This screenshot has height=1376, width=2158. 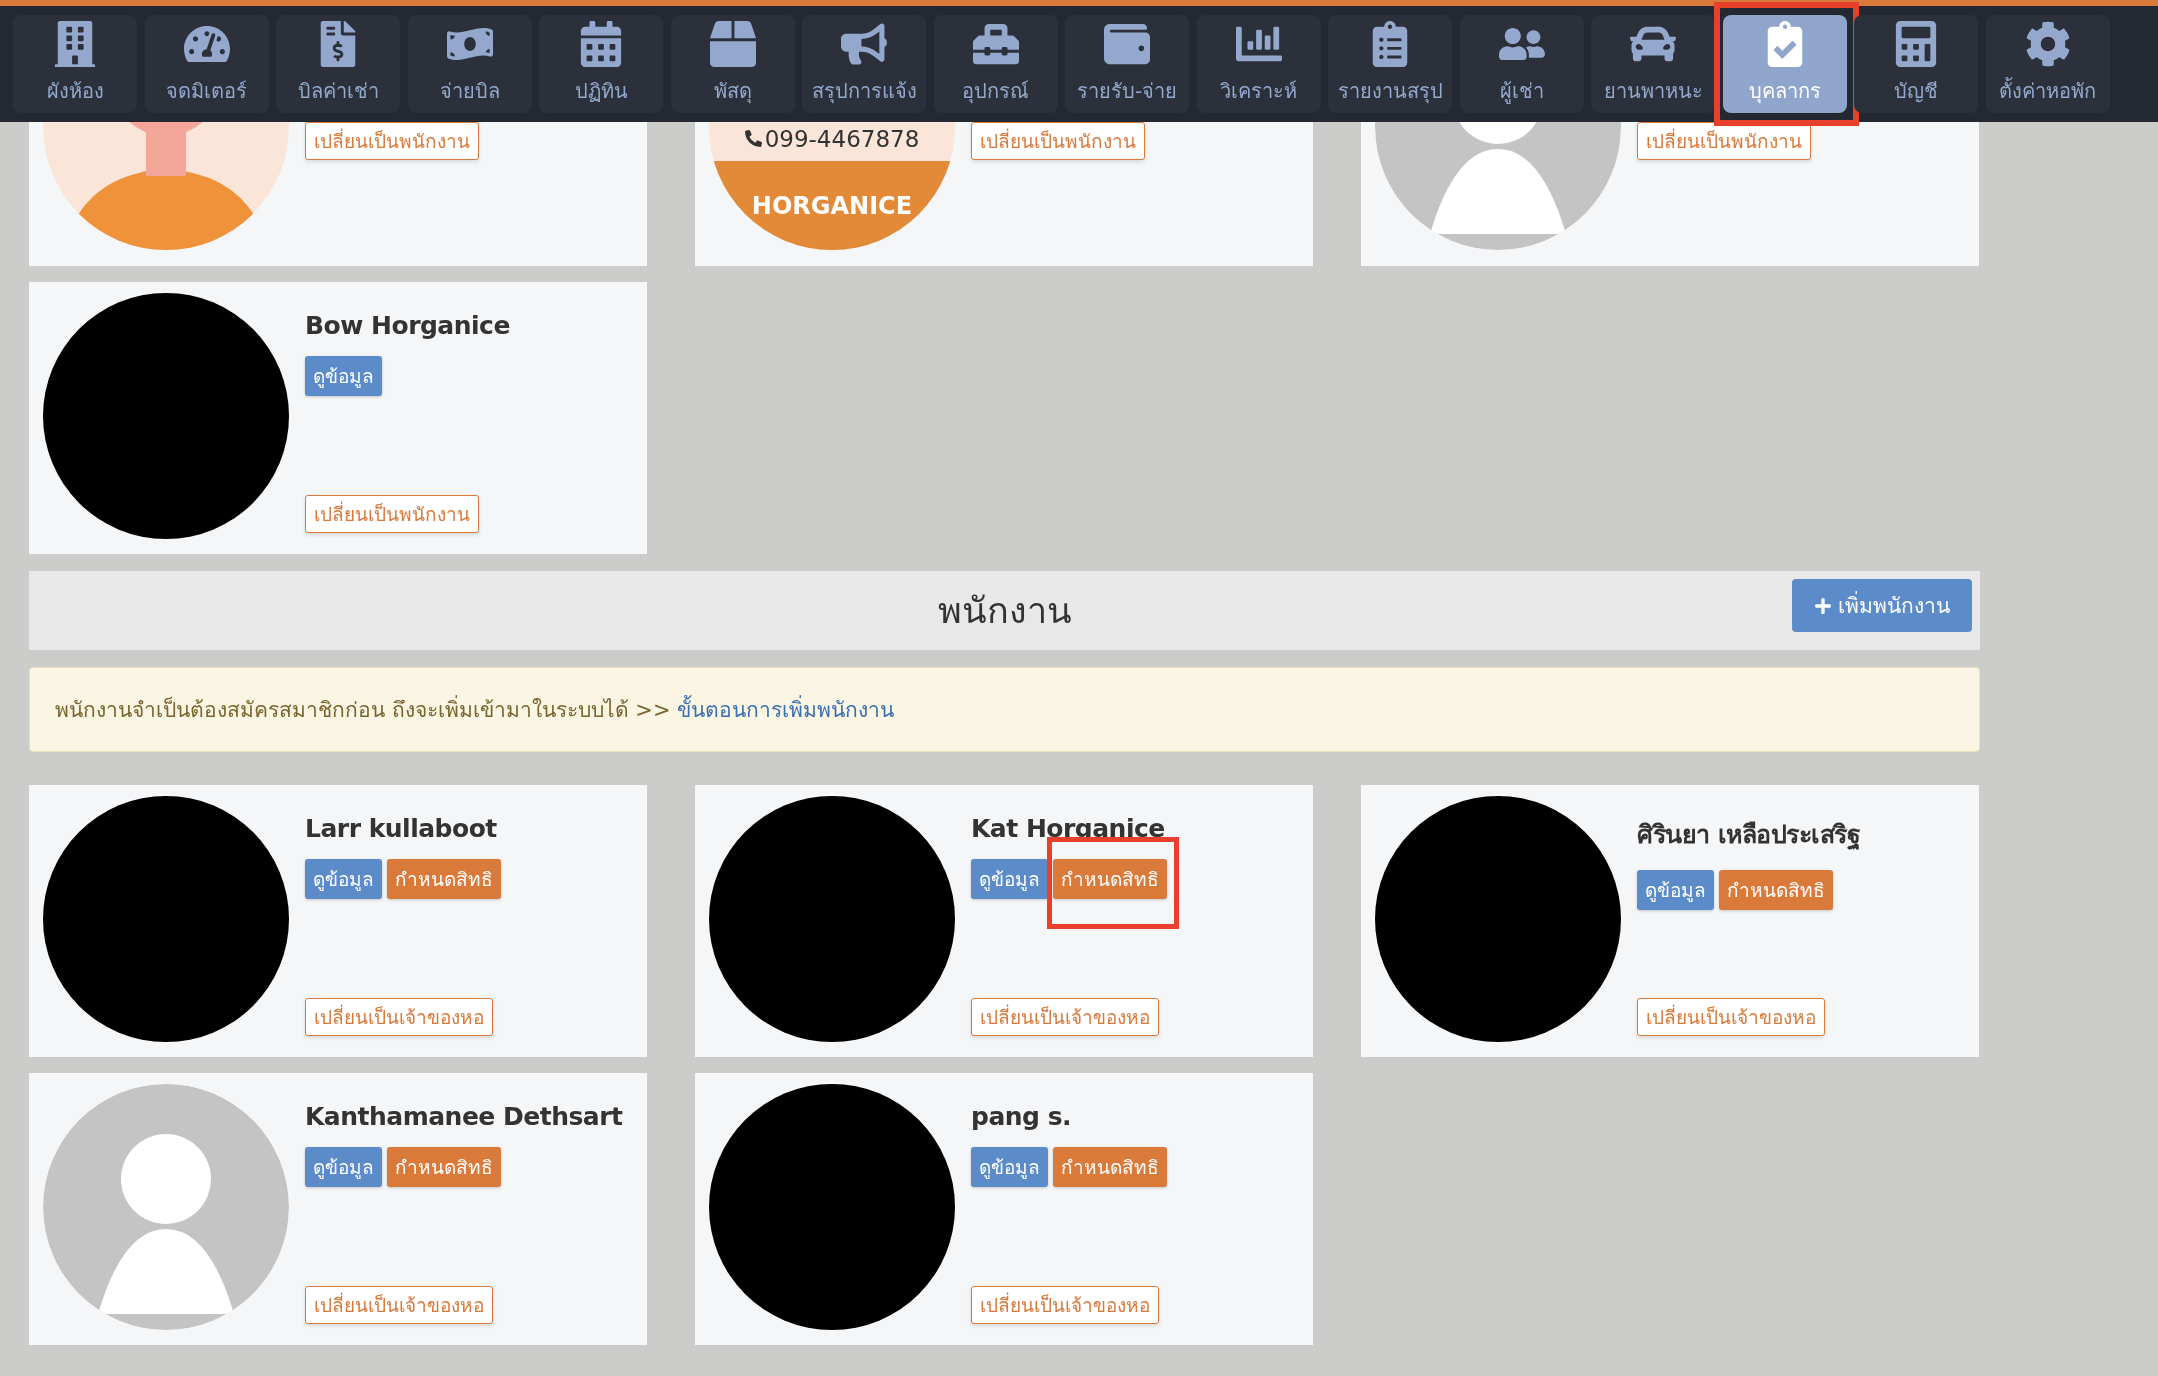 I want to click on box-icon, so click(x=732, y=44).